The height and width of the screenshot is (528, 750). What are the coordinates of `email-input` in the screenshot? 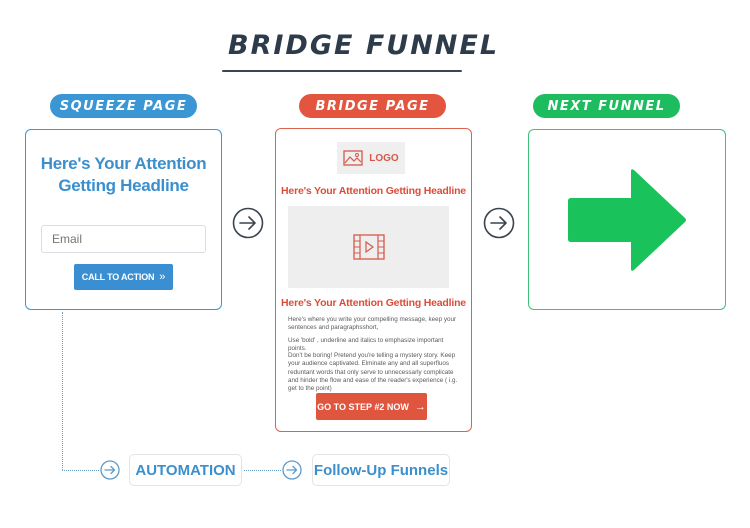 It's located at (123, 239).